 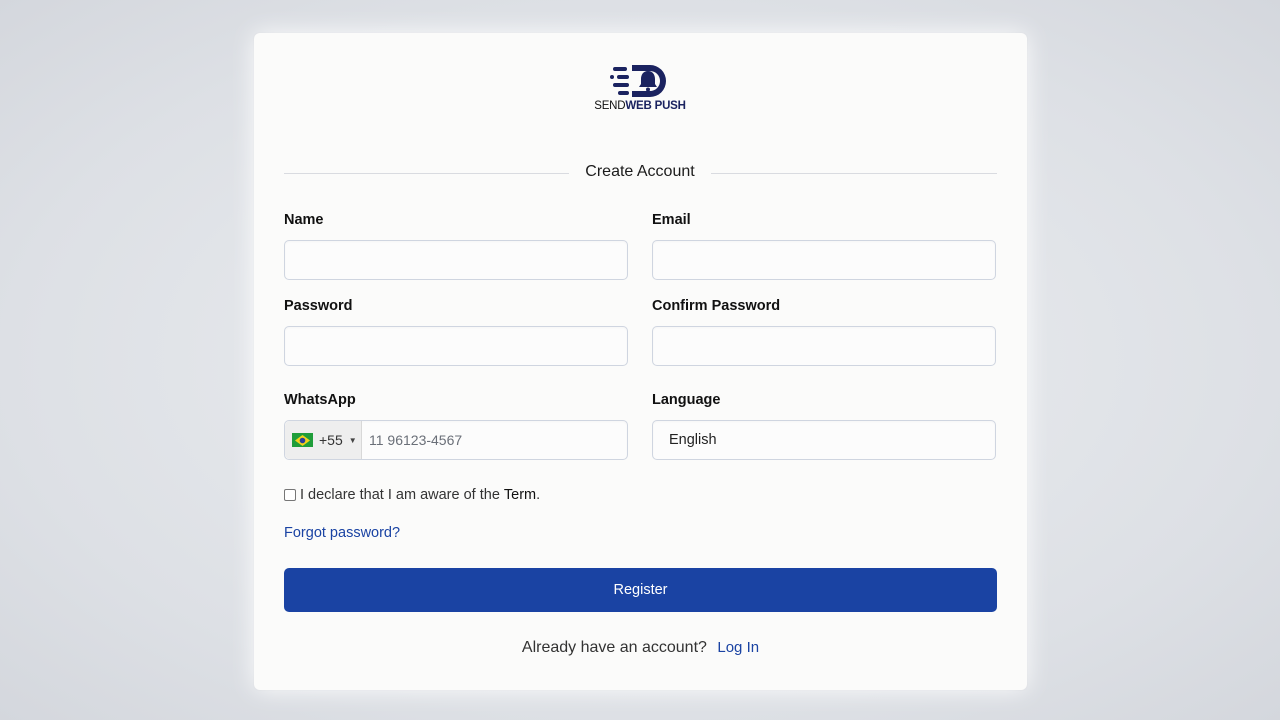 What do you see at coordinates (400, 495) in the screenshot?
I see `terms-text: I declare that I am aware of the` at bounding box center [400, 495].